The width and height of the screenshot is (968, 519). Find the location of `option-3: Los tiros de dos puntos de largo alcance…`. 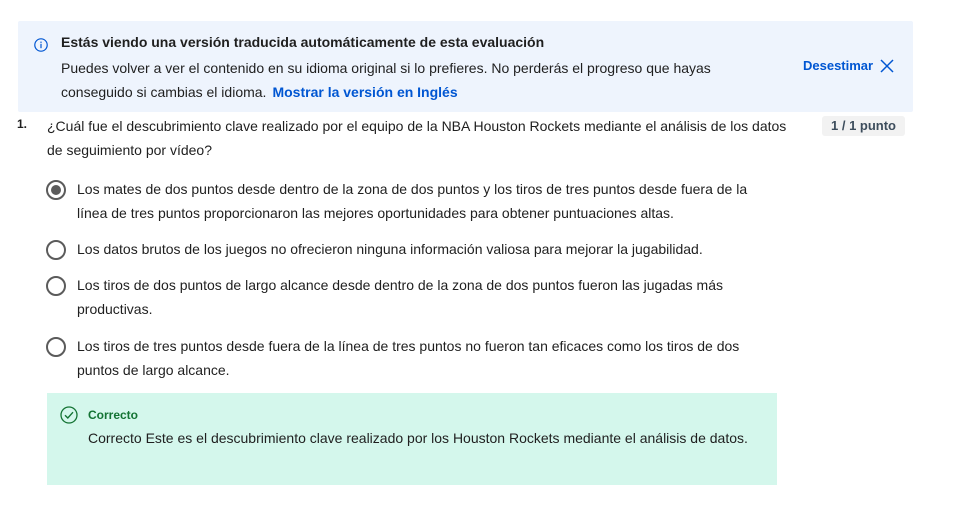

option-3: Los tiros de dos puntos de largo alcance… is located at coordinates (406, 297).